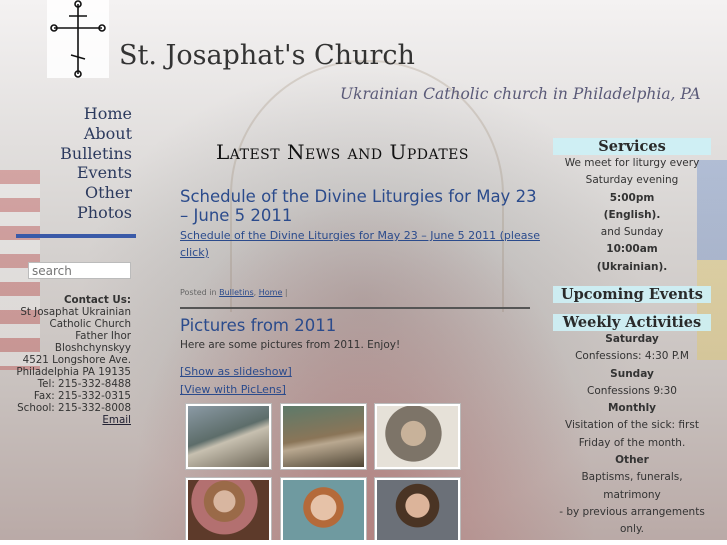 This screenshot has height=545, width=727. What do you see at coordinates (198, 292) in the screenshot?
I see `post-meta-prefix: Posted in` at bounding box center [198, 292].